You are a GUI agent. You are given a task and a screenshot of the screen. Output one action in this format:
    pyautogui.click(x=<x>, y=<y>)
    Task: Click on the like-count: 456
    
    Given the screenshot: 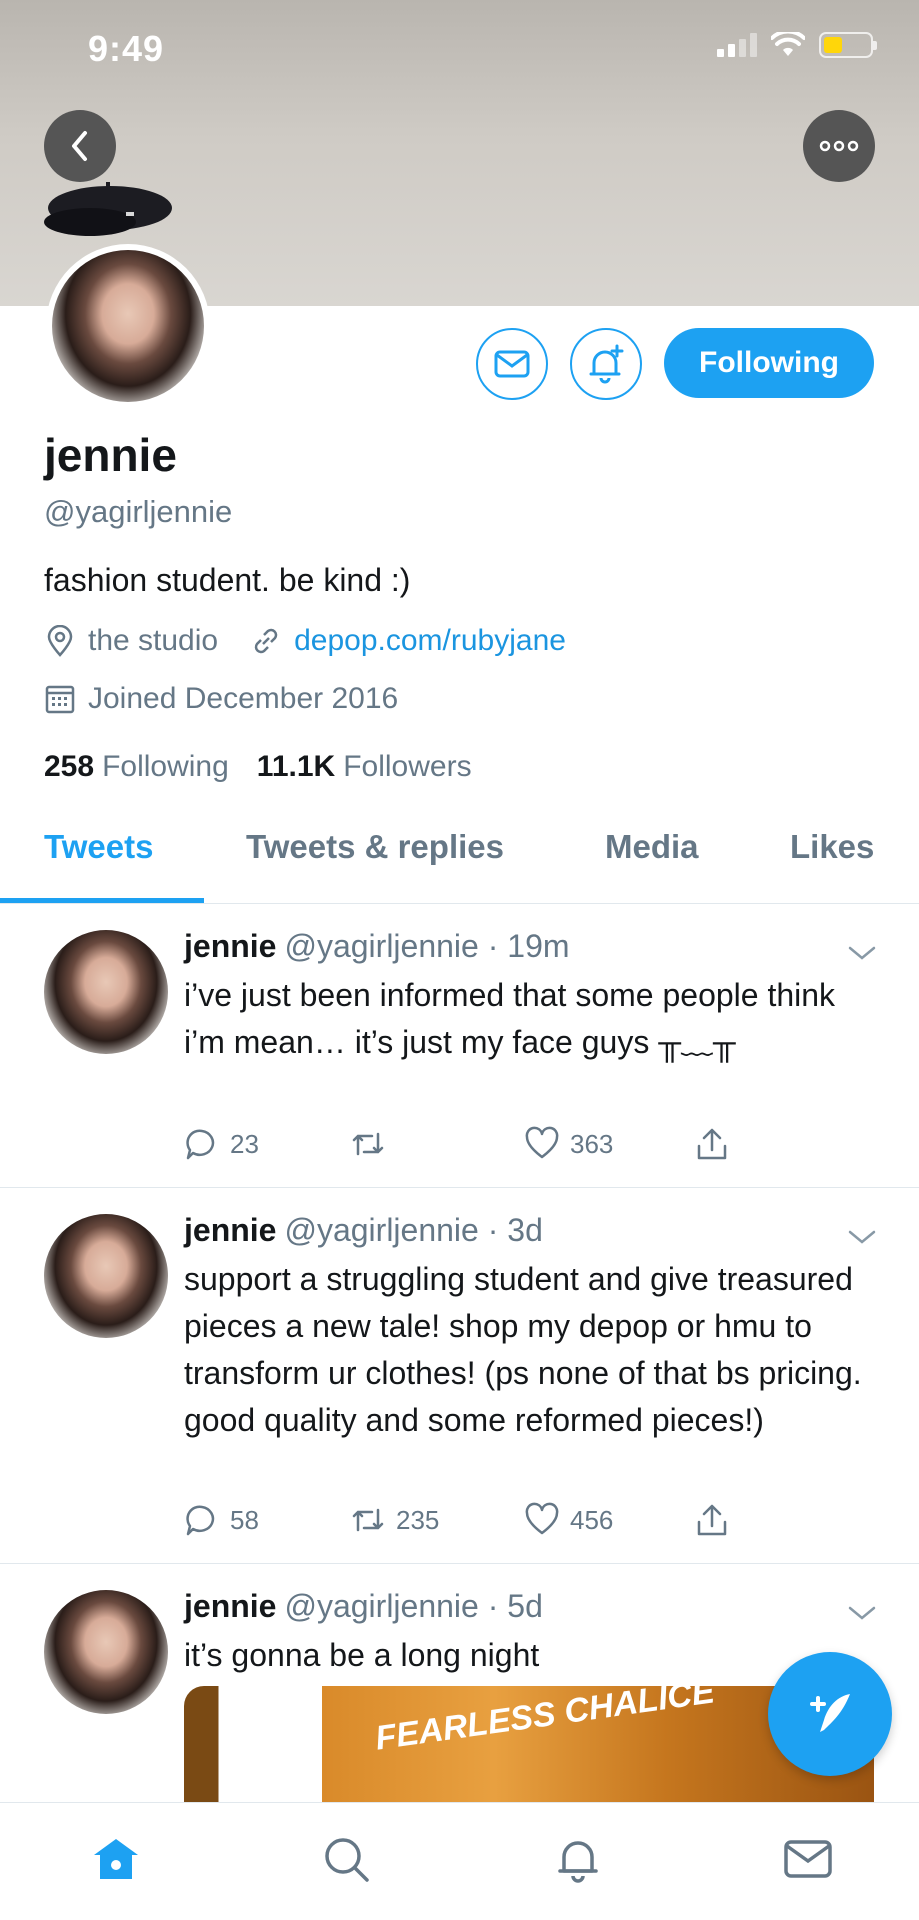 What is the action you would take?
    pyautogui.click(x=592, y=1519)
    